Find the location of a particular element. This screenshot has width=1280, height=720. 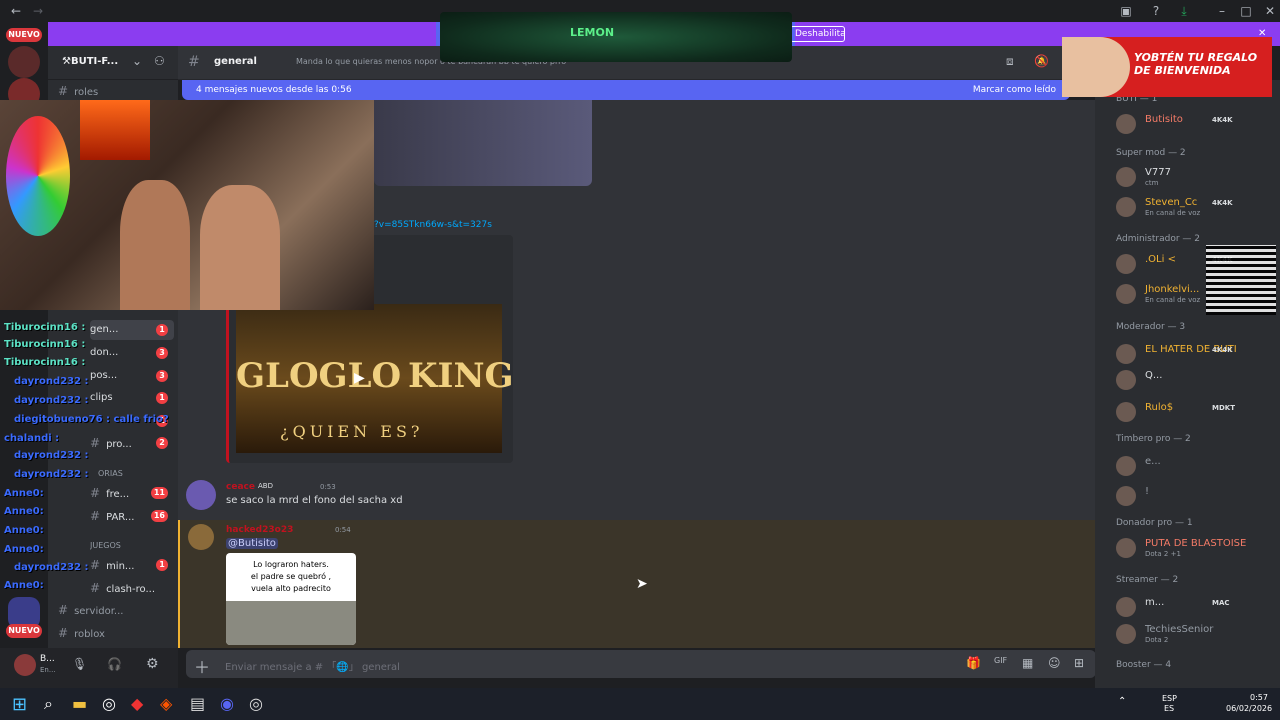

gear-icon: ⚙ is located at coordinates (152, 664).